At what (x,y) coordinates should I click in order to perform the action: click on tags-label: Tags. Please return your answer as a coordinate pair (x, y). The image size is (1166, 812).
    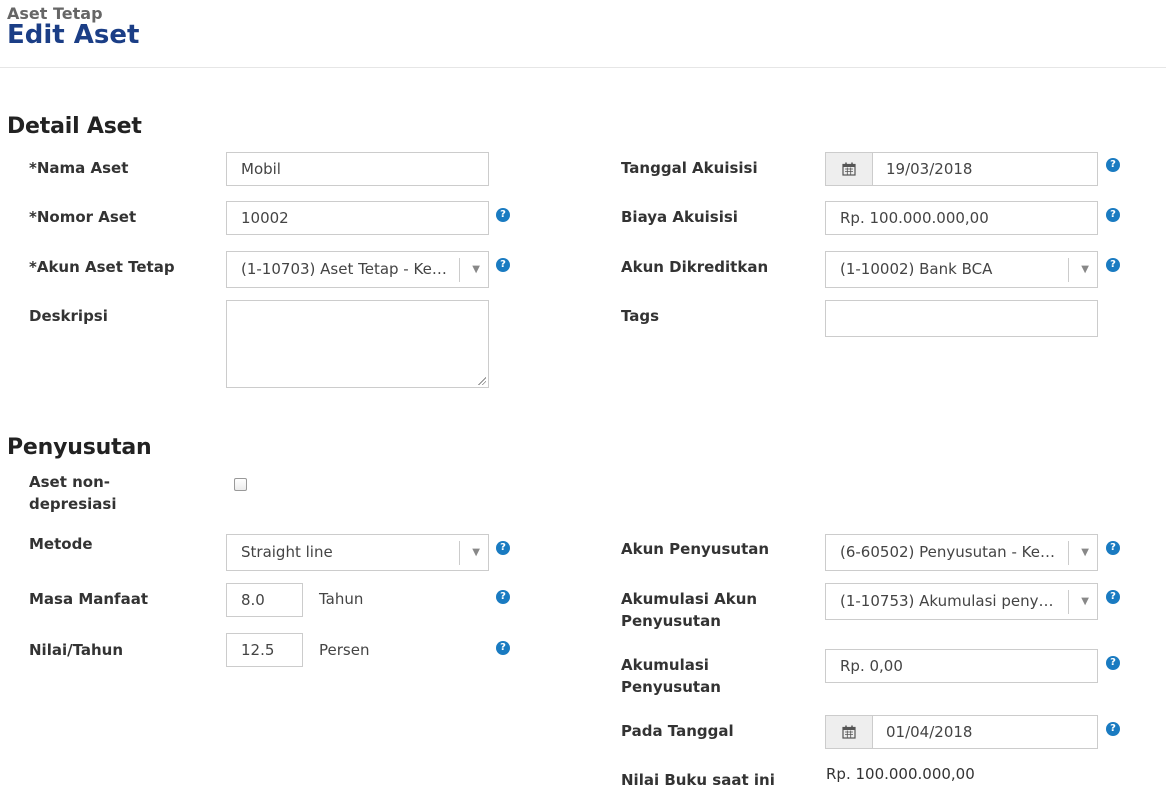
    Looking at the image, I should click on (640, 316).